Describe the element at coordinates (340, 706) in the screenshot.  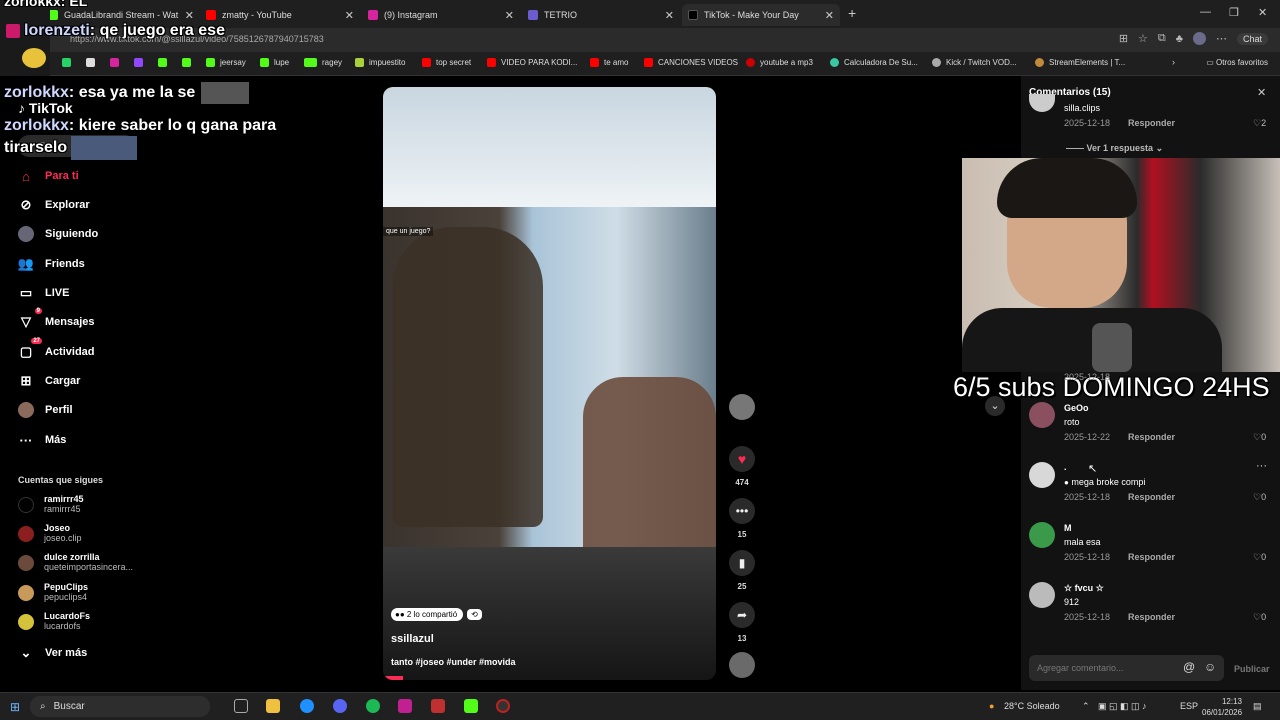
I see `discord-icon` at that location.